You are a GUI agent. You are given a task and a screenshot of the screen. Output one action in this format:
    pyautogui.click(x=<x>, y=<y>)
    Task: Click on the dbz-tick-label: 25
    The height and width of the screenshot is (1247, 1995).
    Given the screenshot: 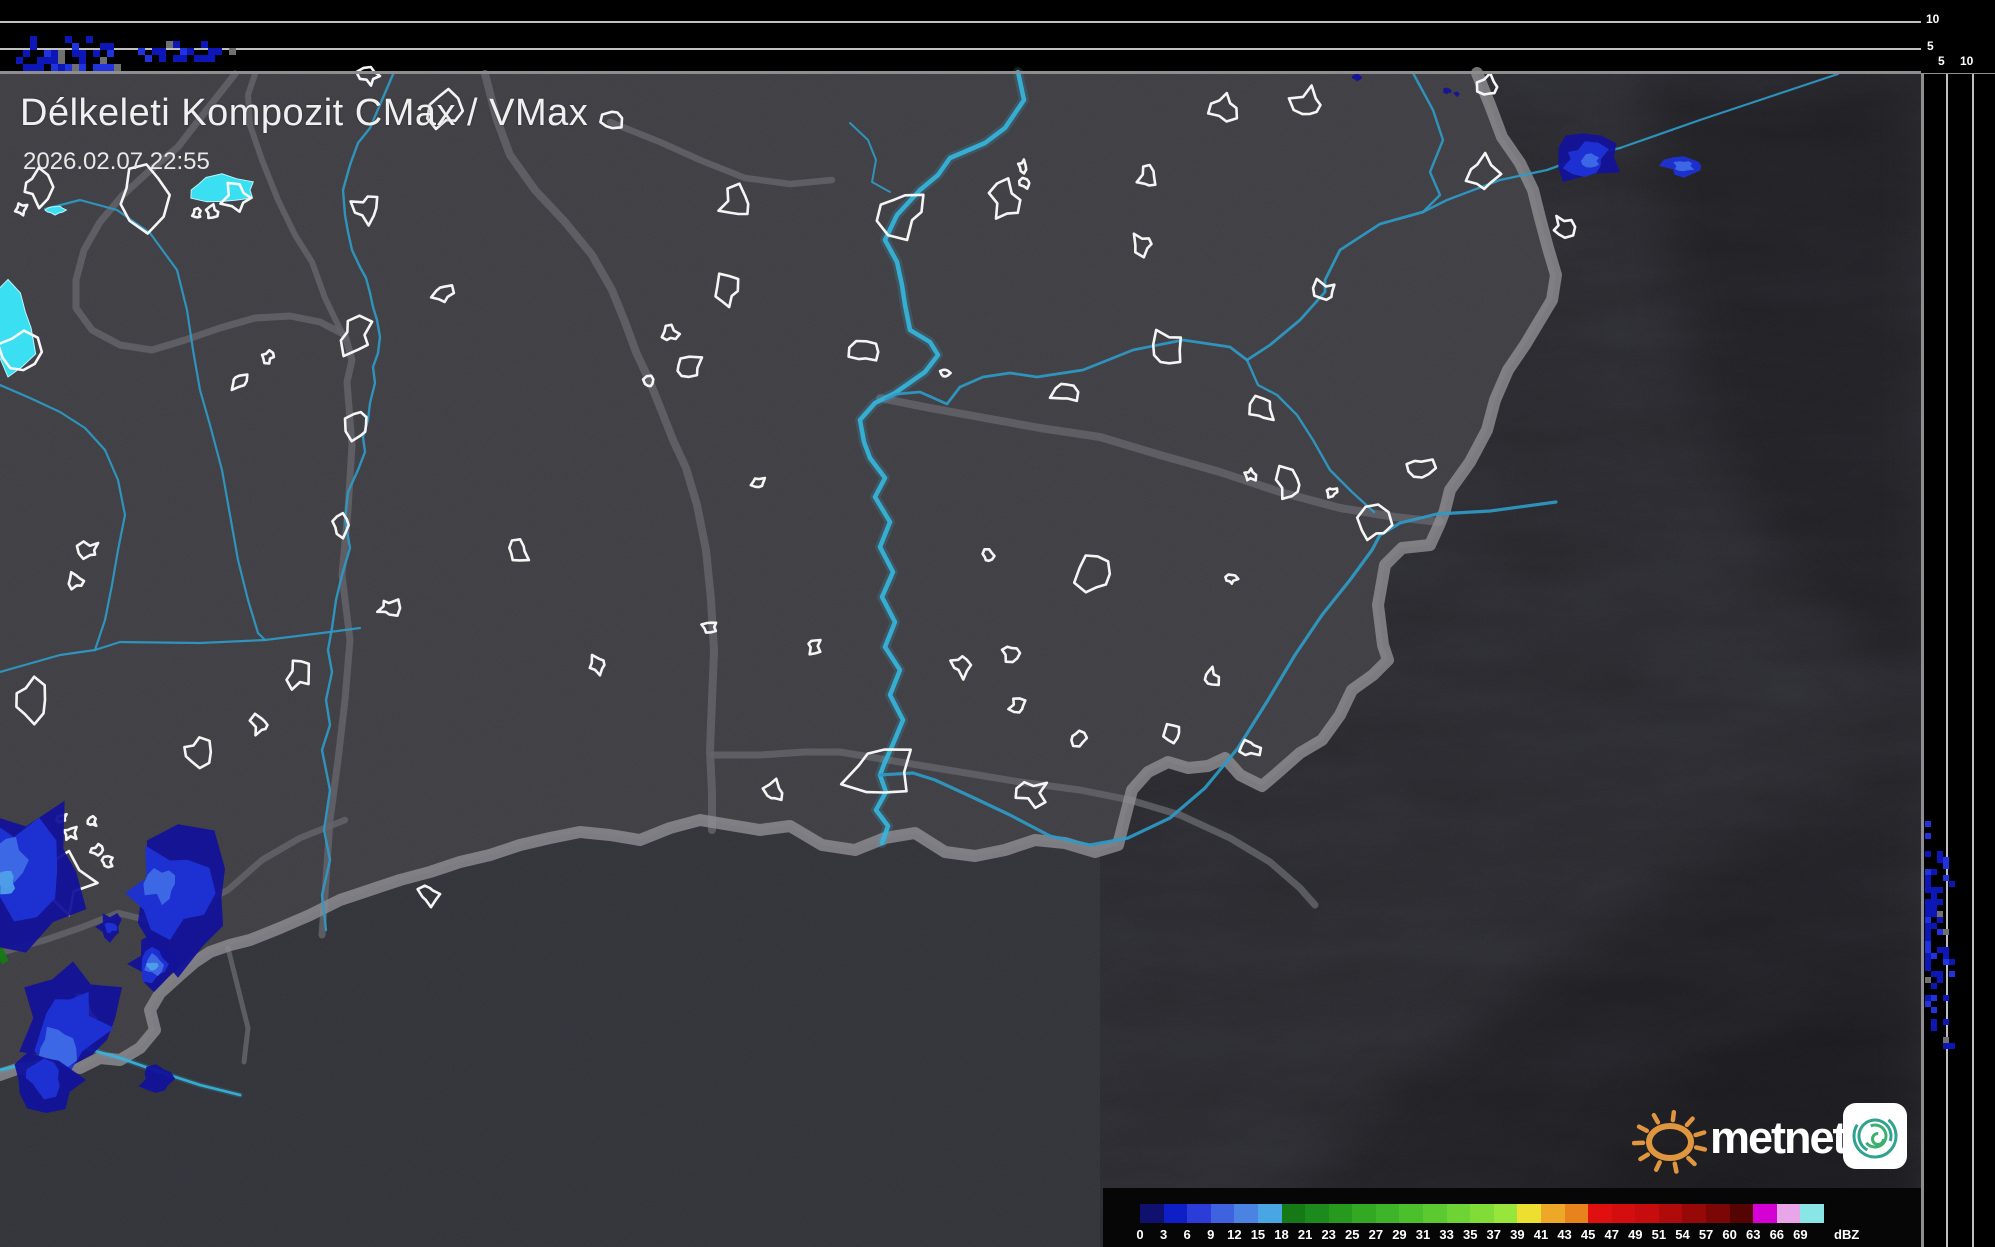 What is the action you would take?
    pyautogui.click(x=1352, y=1234)
    